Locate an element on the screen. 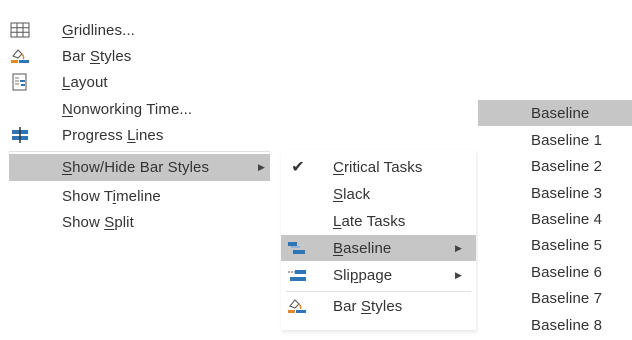 Image resolution: width=632 pixels, height=340 pixels. menu-item-show-timeline: Show Timeline is located at coordinates (138, 196).